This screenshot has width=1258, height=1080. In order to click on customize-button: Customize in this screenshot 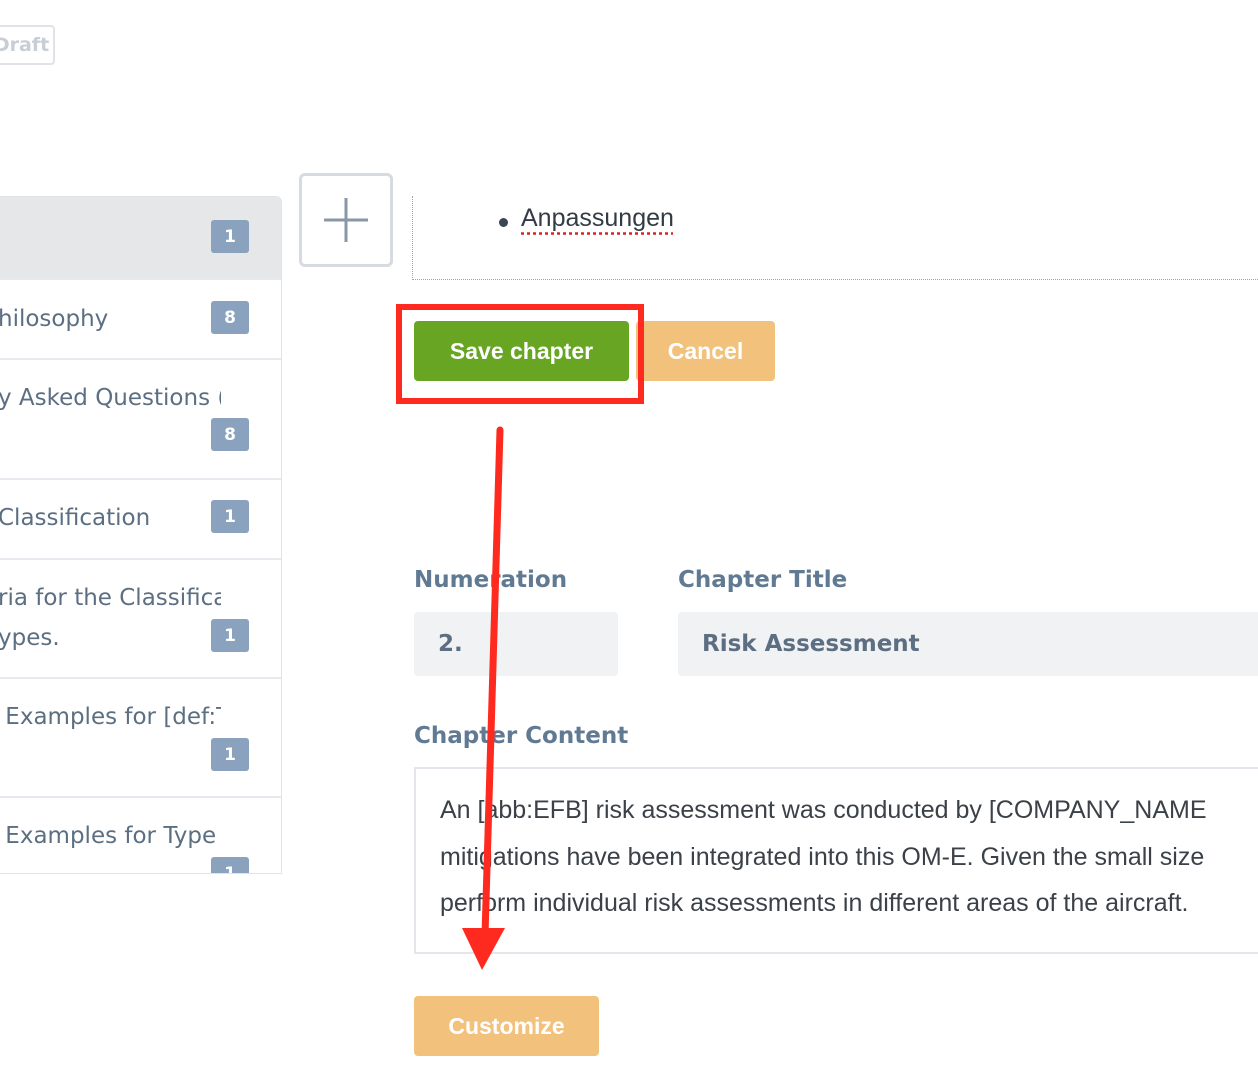, I will do `click(506, 1026)`.